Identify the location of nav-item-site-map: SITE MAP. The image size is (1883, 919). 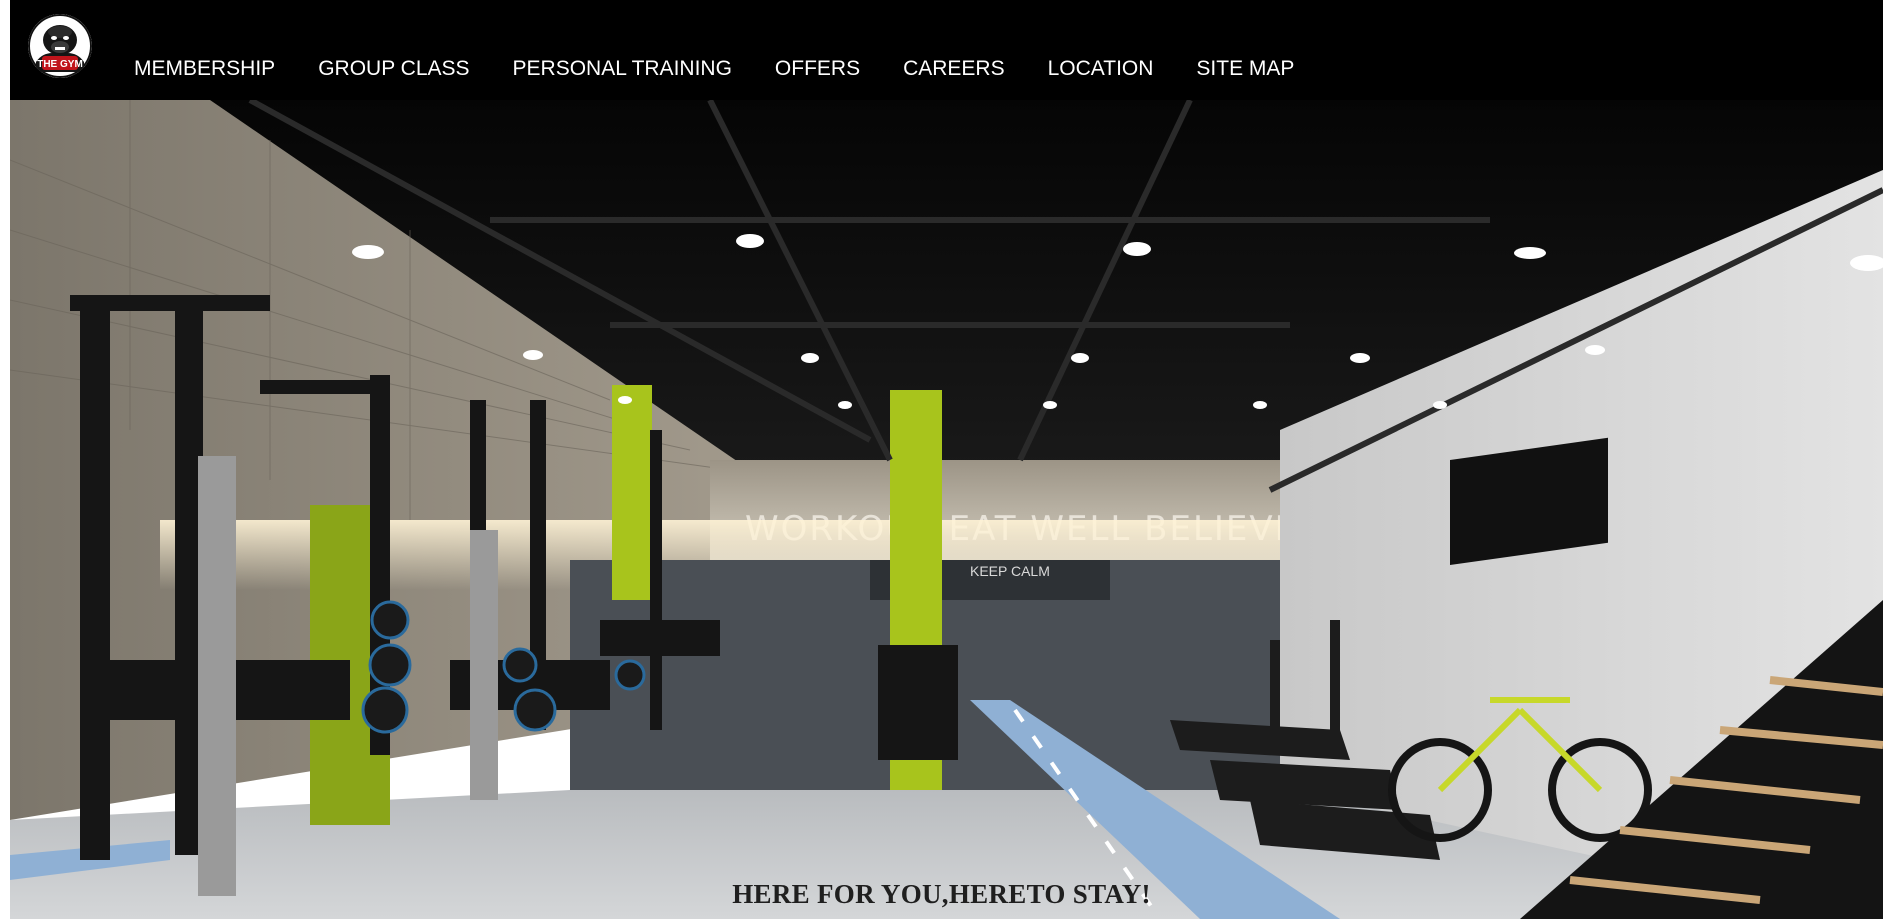
(1245, 69).